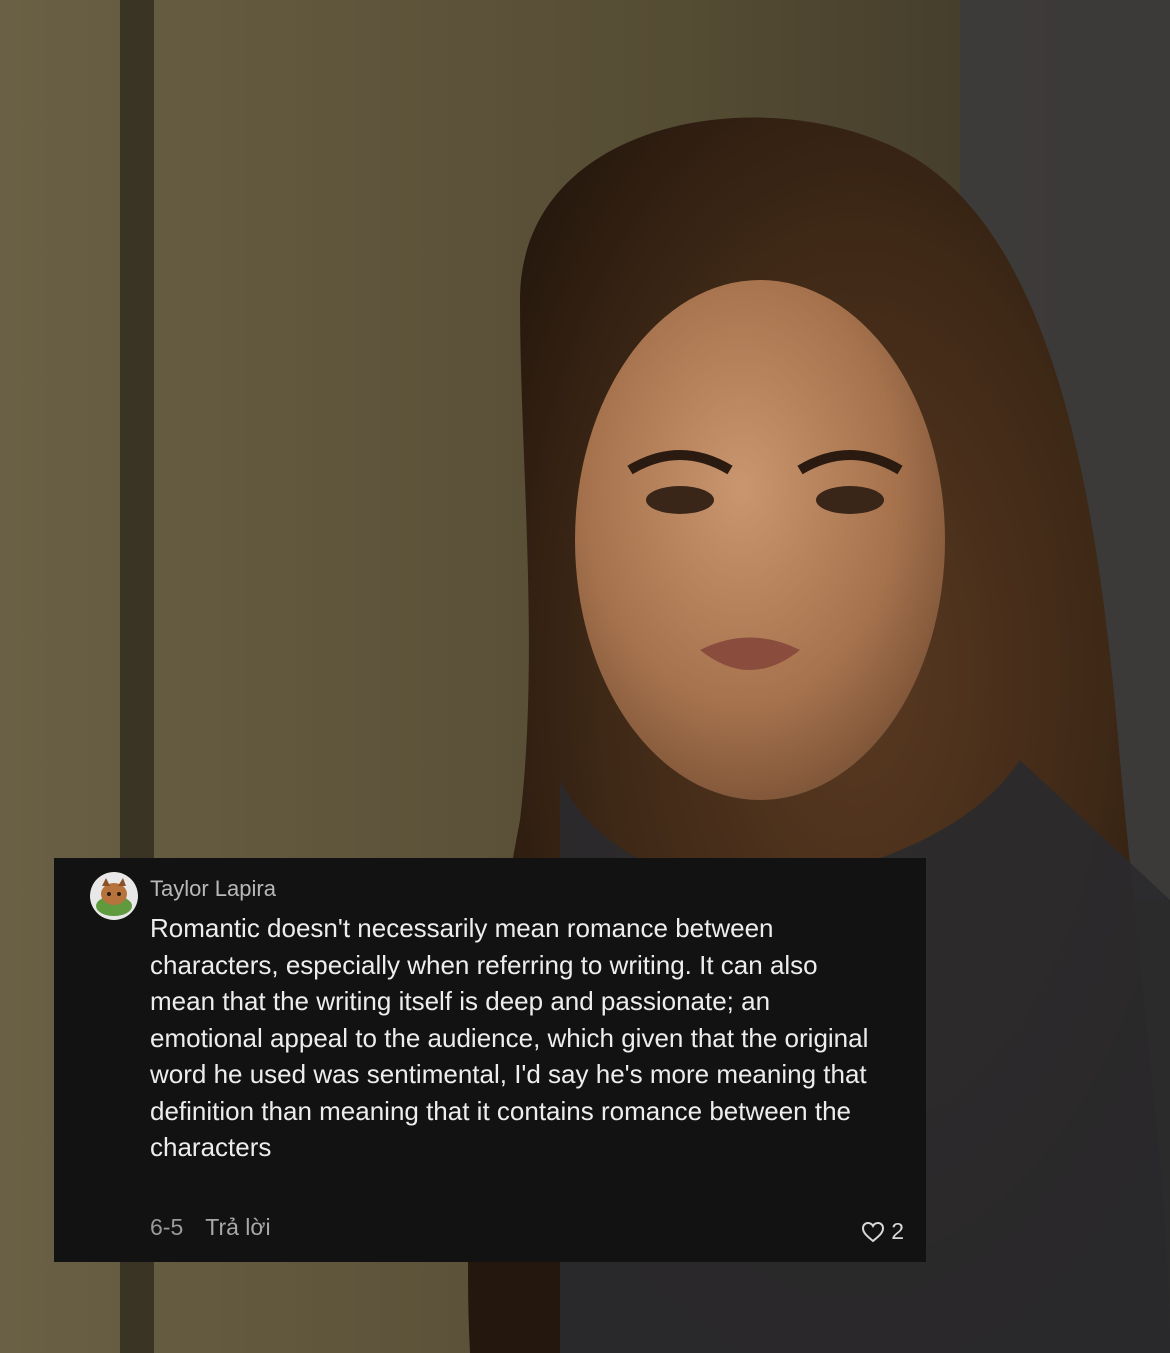 Image resolution: width=1170 pixels, height=1353 pixels. What do you see at coordinates (873, 1231) in the screenshot?
I see `heart-outline-icon` at bounding box center [873, 1231].